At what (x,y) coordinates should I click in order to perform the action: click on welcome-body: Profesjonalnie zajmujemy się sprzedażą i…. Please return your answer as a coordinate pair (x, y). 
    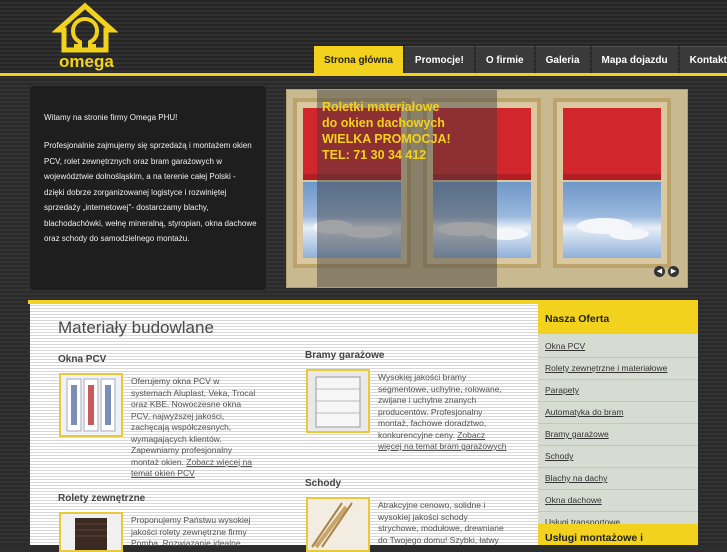
    Looking at the image, I should click on (150, 192).